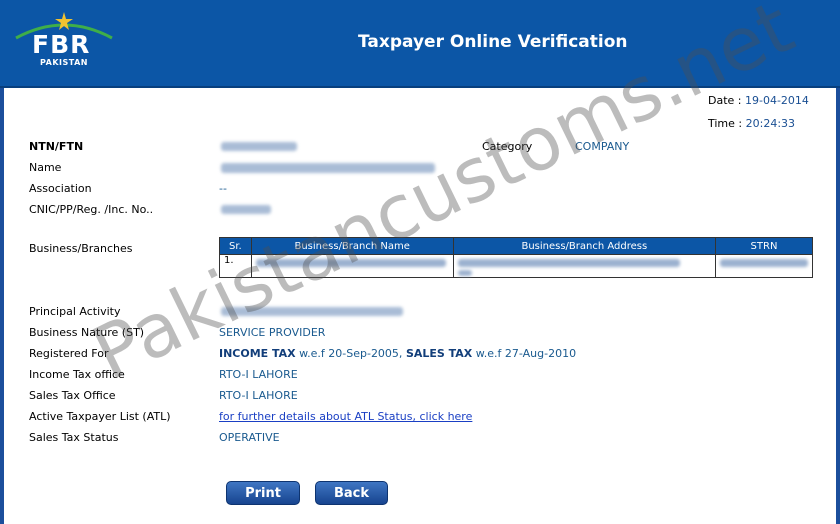 Image resolution: width=840 pixels, height=524 pixels. I want to click on branches-label: Business/Branches, so click(81, 248).